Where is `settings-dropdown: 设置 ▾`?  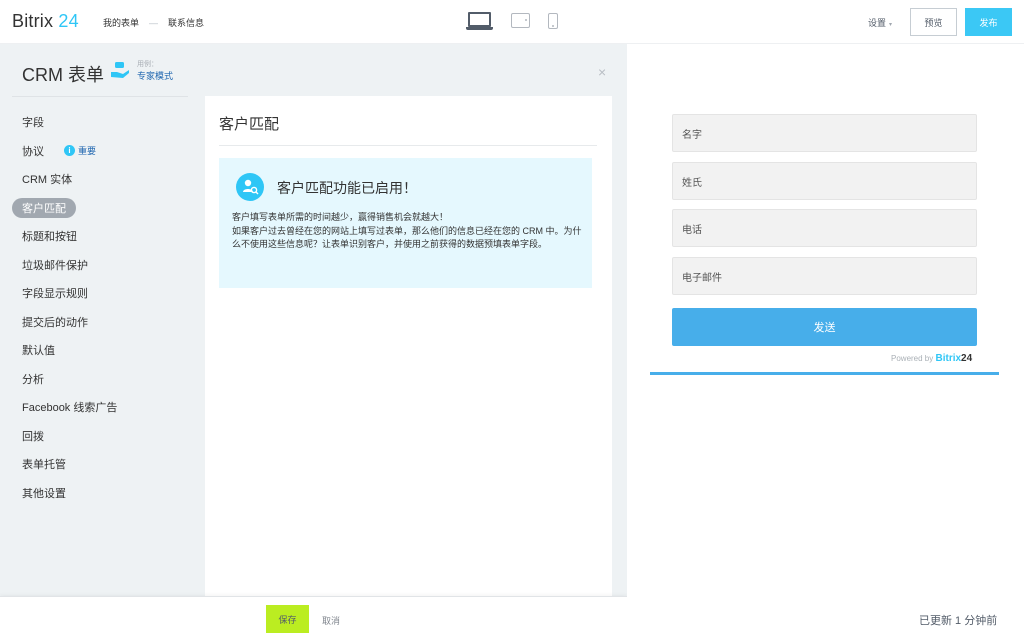
settings-dropdown: 设置 ▾ is located at coordinates (880, 22).